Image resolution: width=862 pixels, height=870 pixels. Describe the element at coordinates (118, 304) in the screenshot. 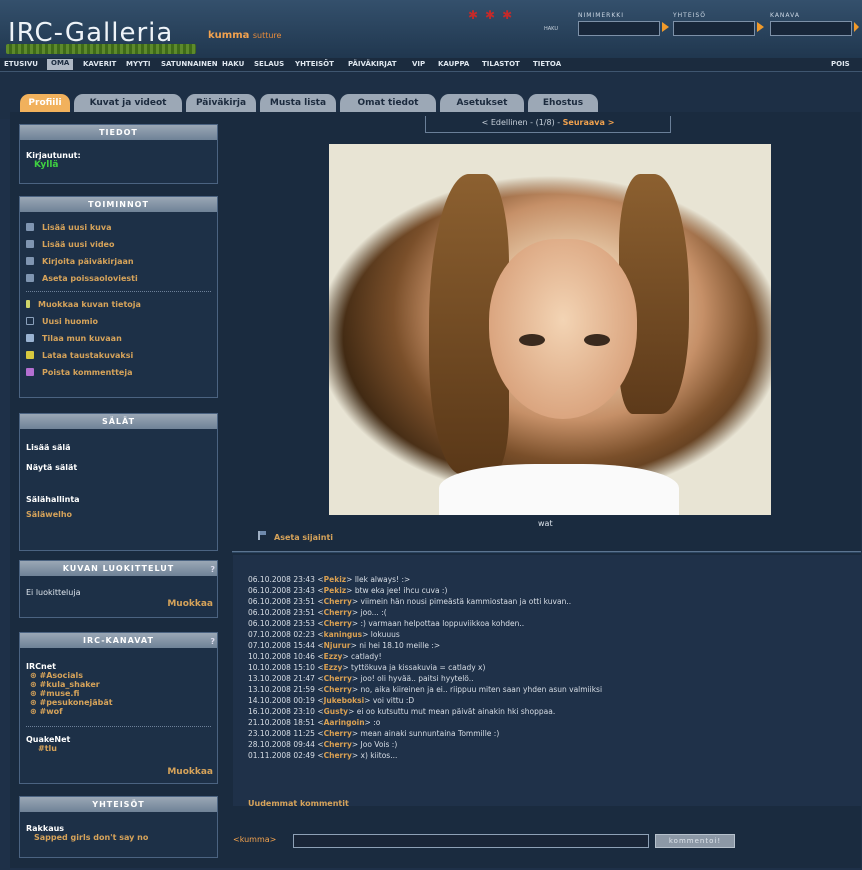

I see `action-edit-image-info: Muokkaa kuvan tietoja` at that location.